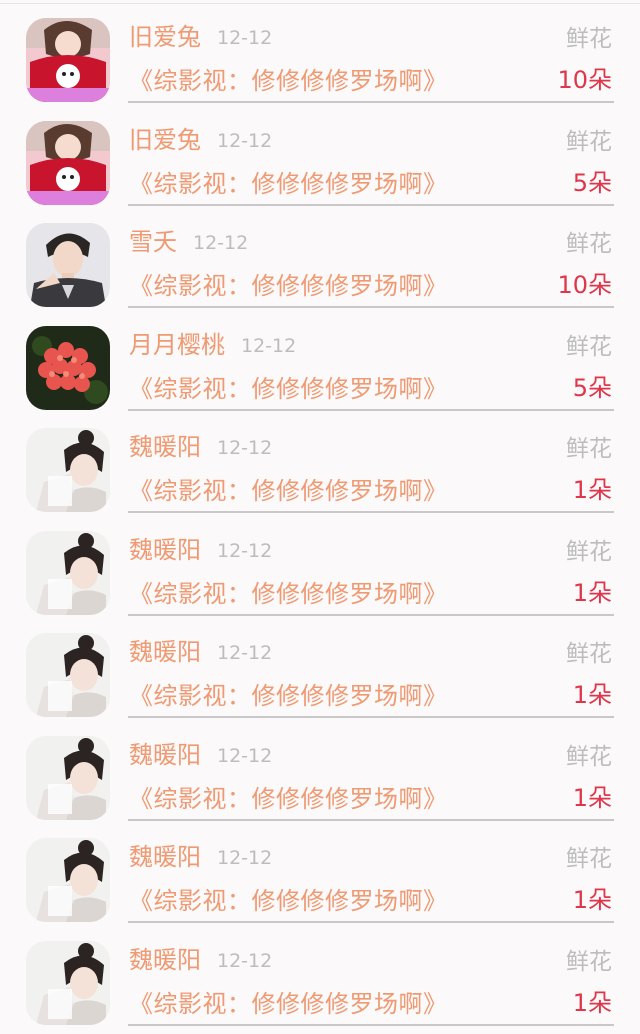 This screenshot has width=640, height=1034. I want to click on avatar-red-flowers, so click(68, 367).